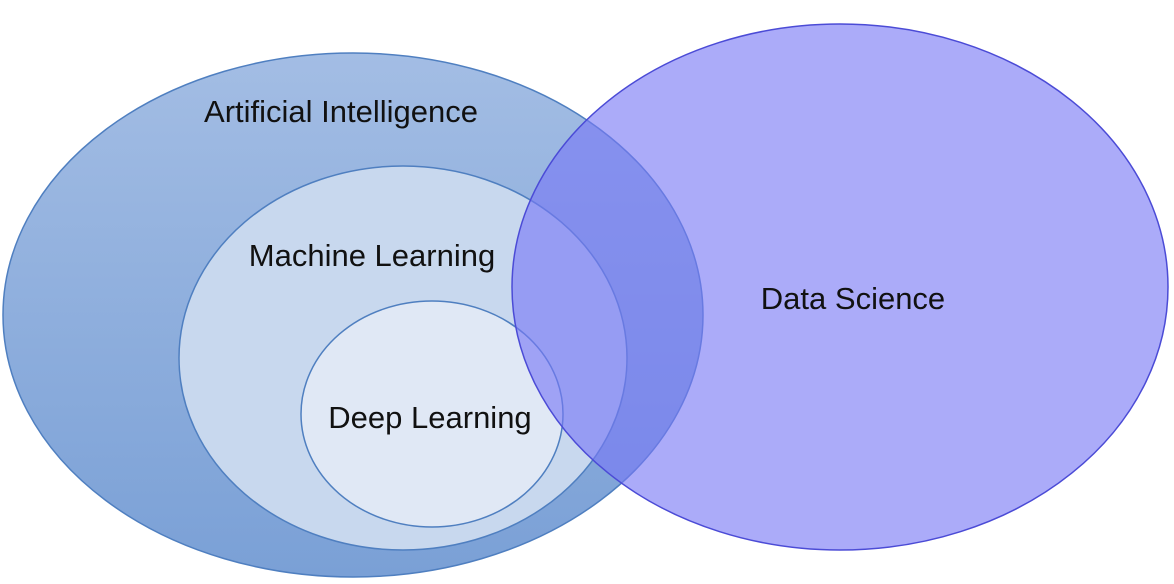 Image resolution: width=1174 pixels, height=584 pixels. I want to click on ai-label: Artificial Intelligence, so click(341, 111).